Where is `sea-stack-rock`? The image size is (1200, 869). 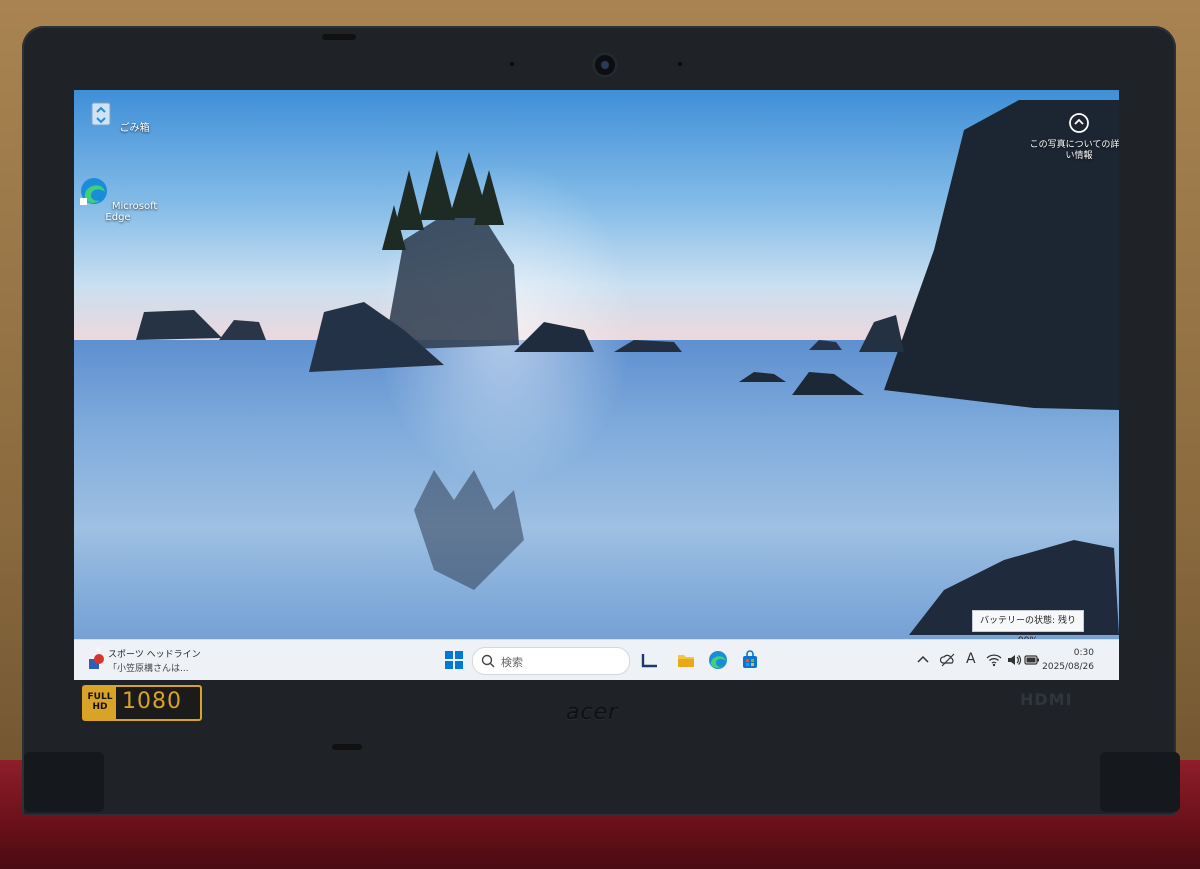
sea-stack-rock is located at coordinates (451, 282).